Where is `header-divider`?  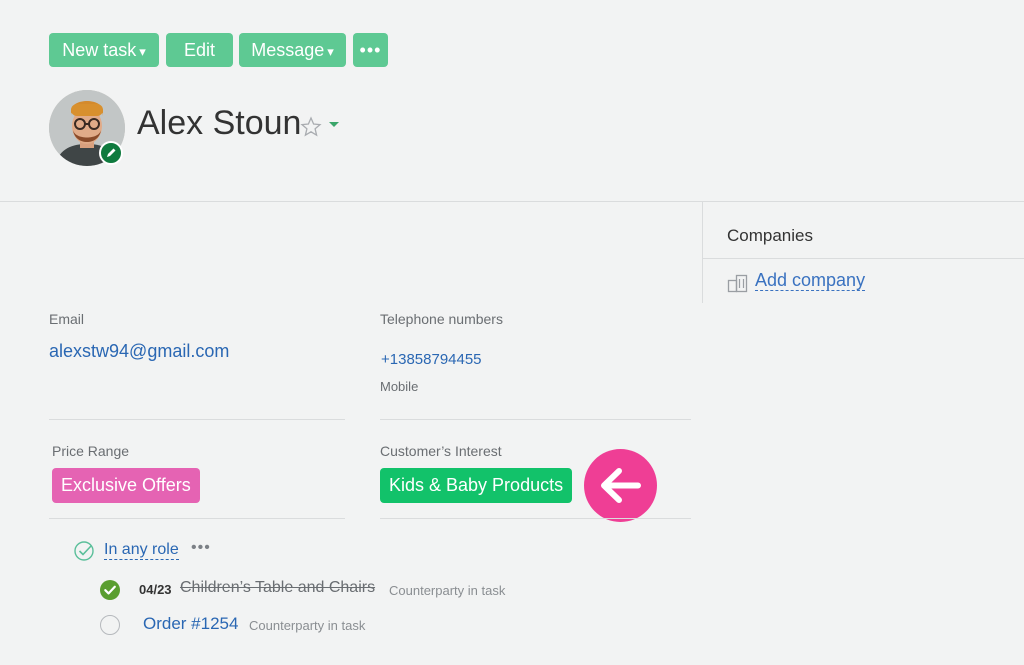 header-divider is located at coordinates (512, 201).